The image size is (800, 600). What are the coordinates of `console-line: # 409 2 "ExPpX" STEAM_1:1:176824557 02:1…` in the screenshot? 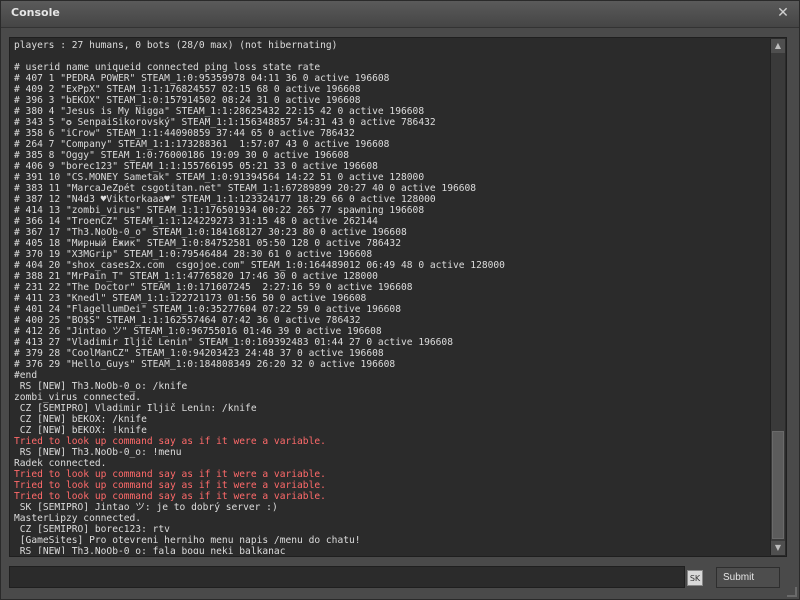 It's located at (187, 89).